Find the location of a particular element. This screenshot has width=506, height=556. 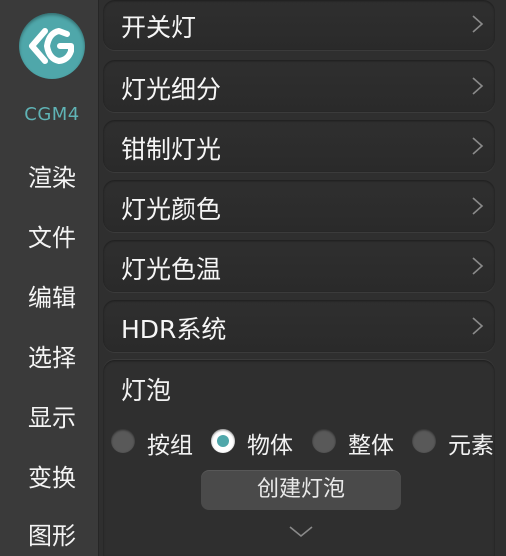

sidebar-item-transform: 变换 is located at coordinates (52, 475).